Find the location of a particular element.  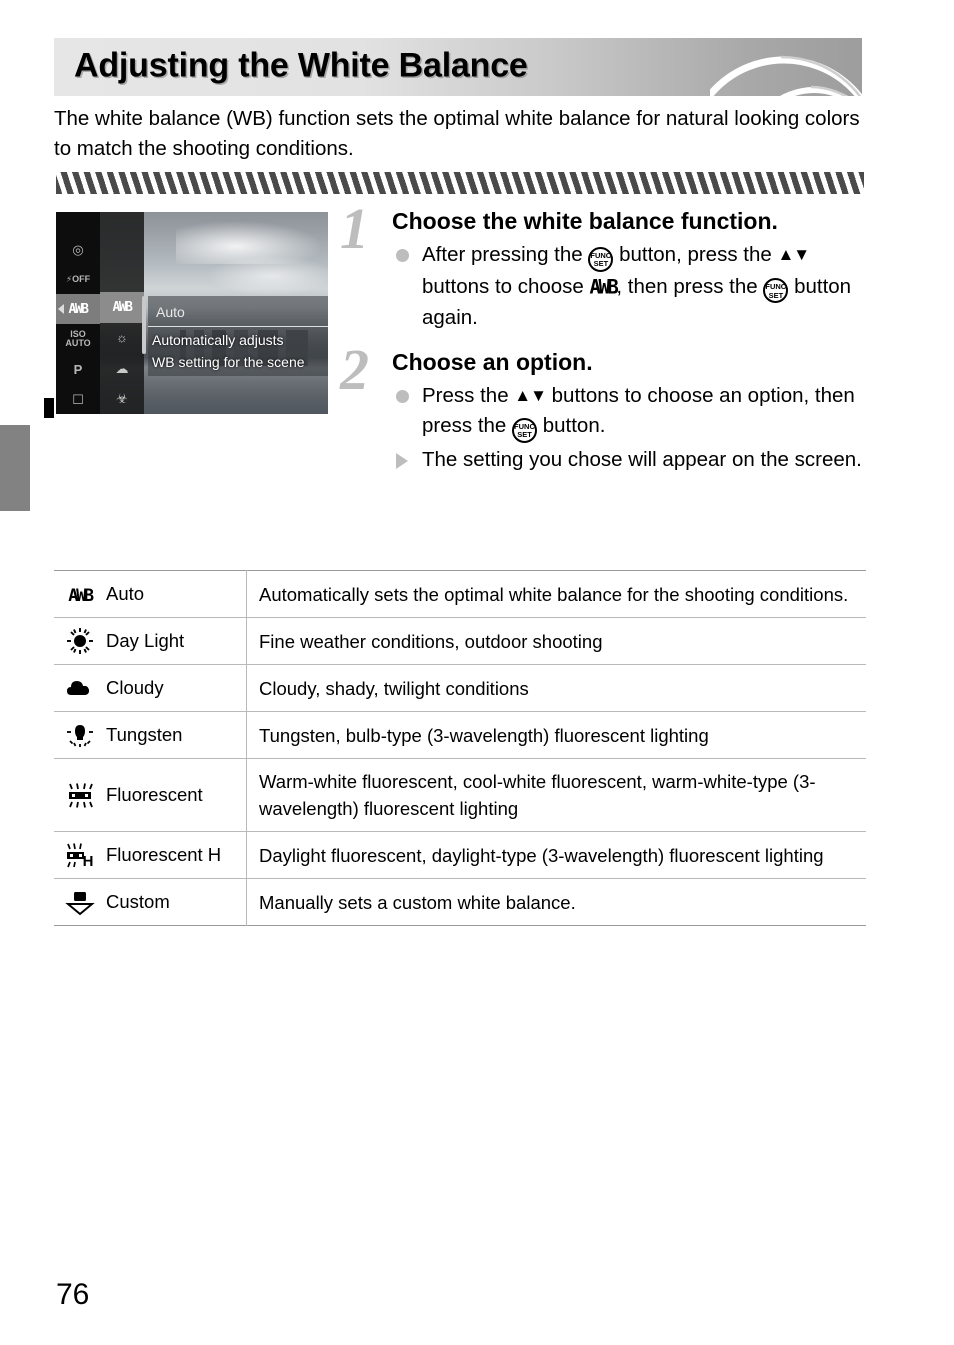

result-triangle-icon is located at coordinates (402, 460).